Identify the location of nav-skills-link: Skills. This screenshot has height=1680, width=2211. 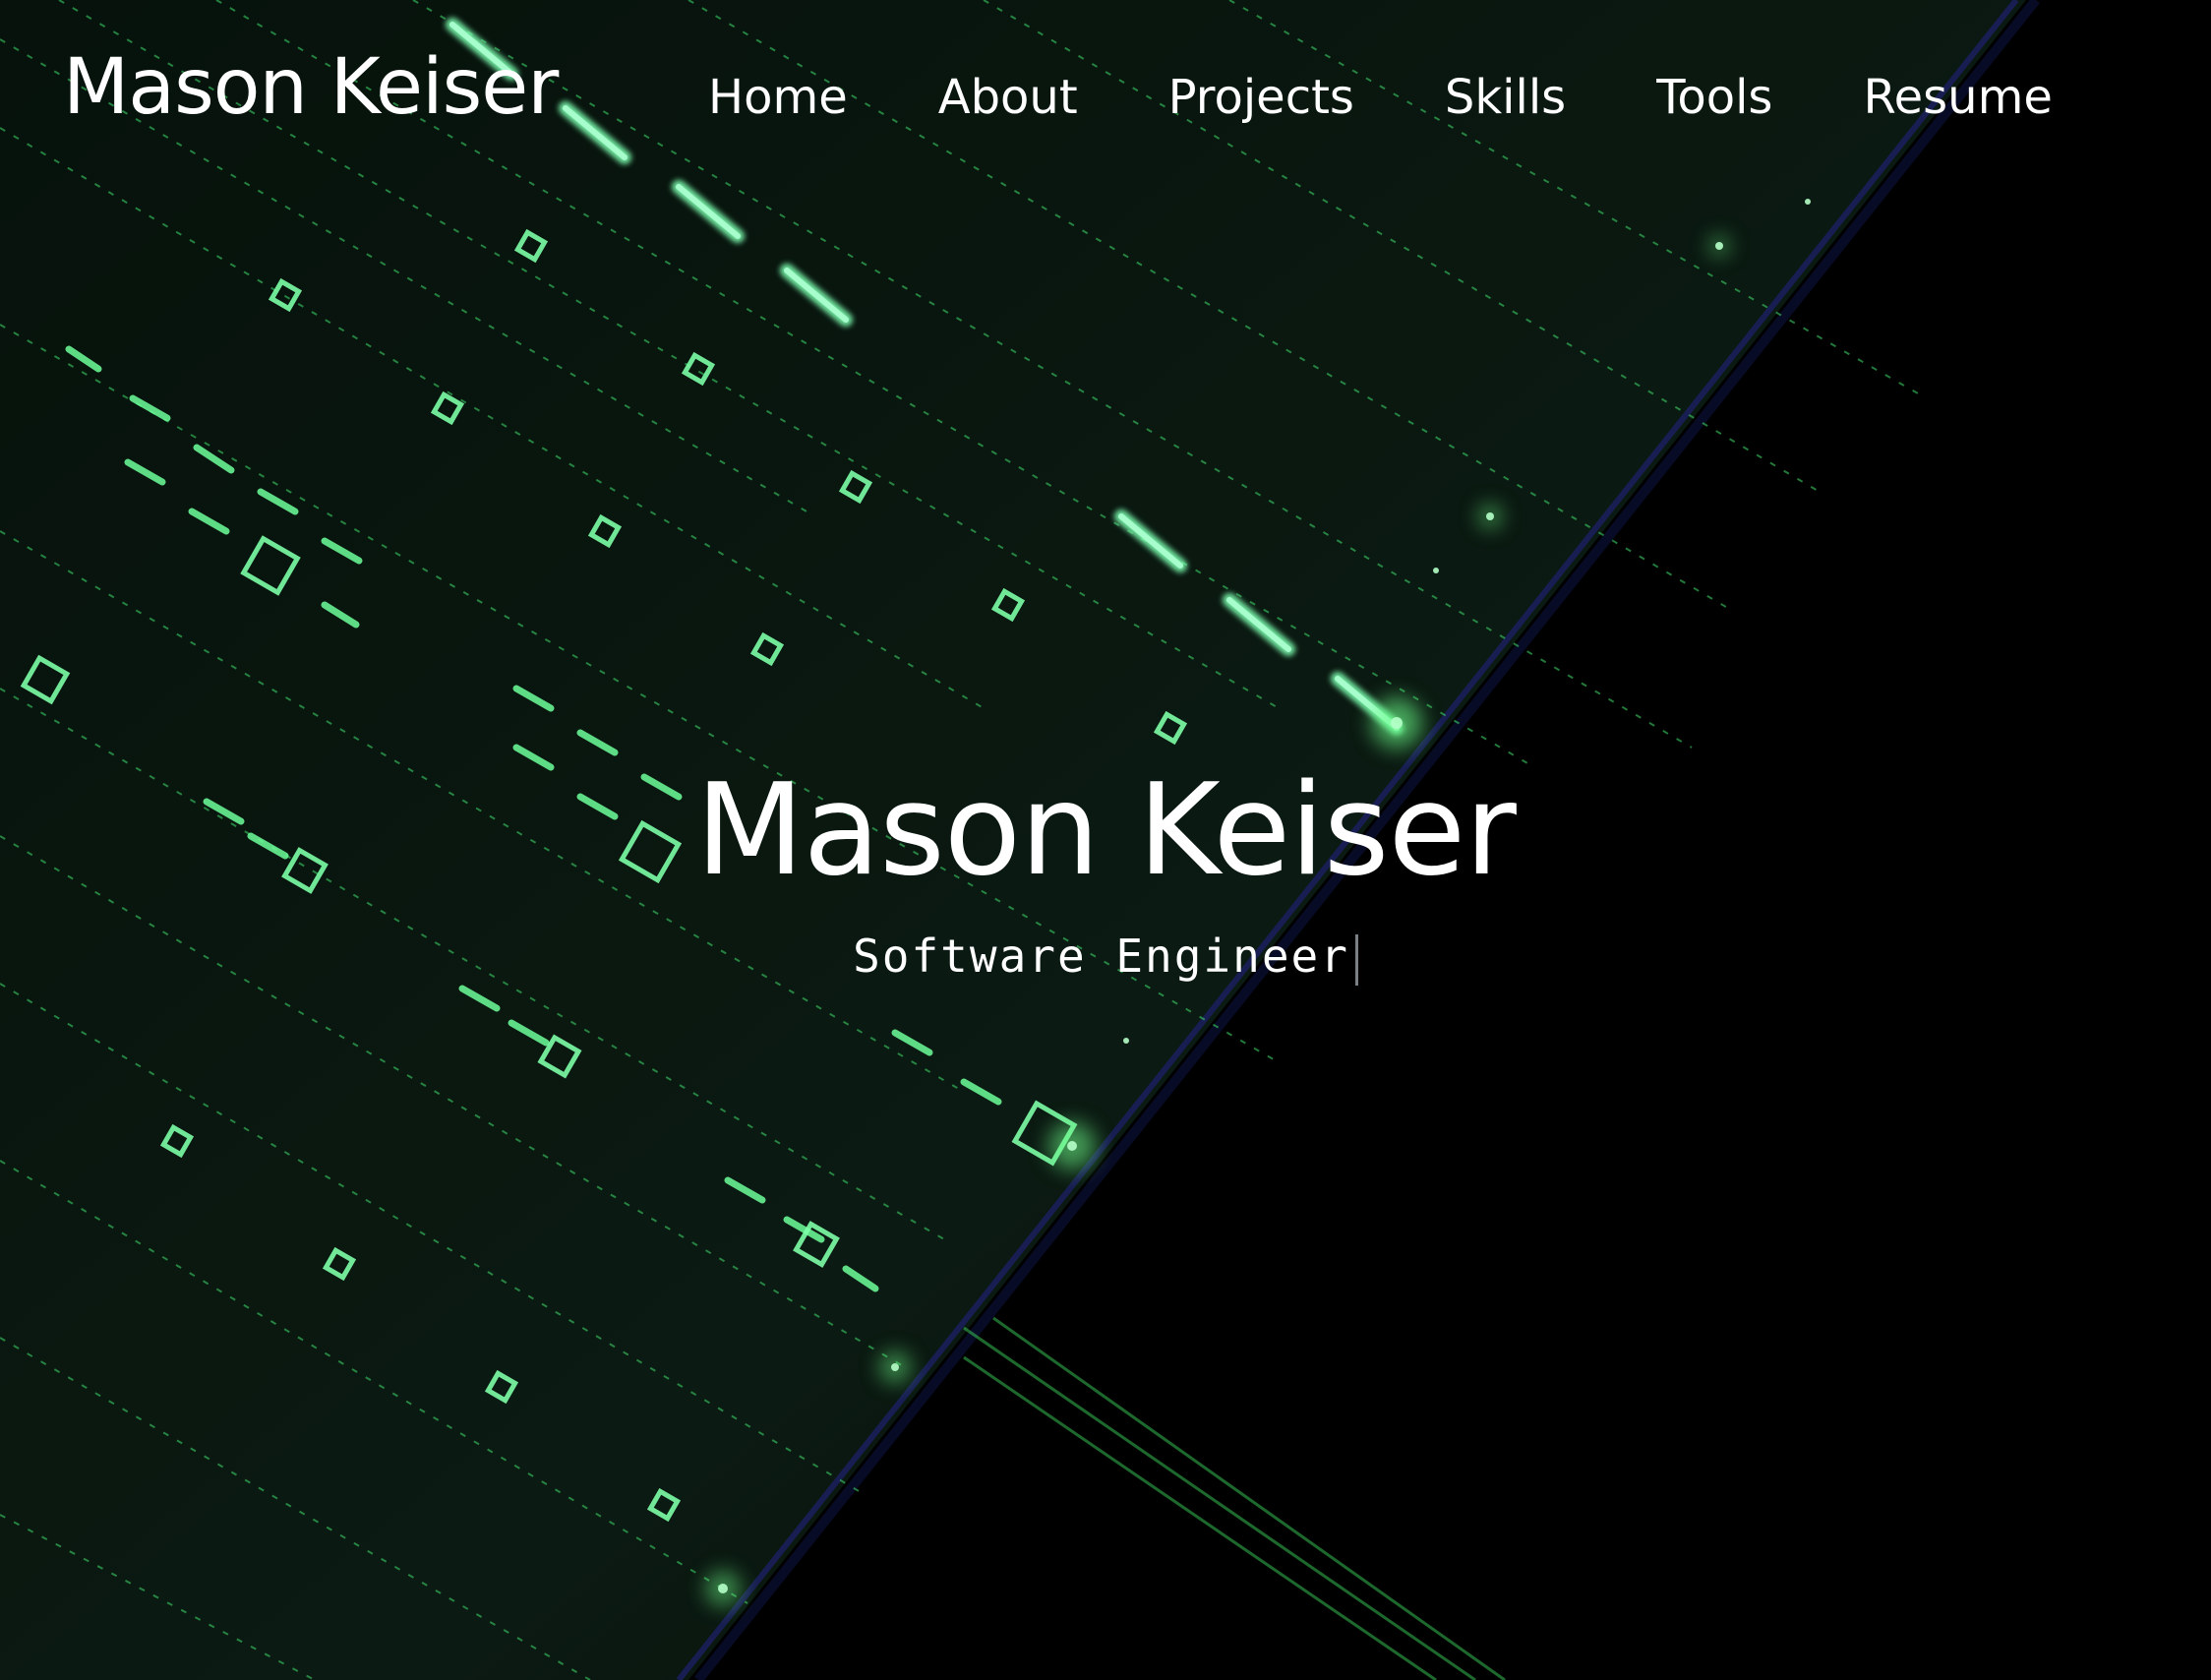
(1505, 97).